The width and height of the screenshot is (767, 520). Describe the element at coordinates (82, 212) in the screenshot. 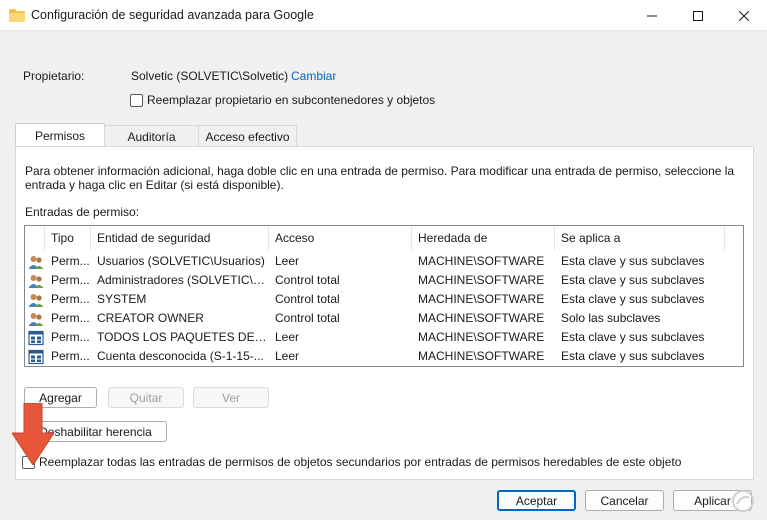

I see `entries-label: Entradas de permiso:` at that location.